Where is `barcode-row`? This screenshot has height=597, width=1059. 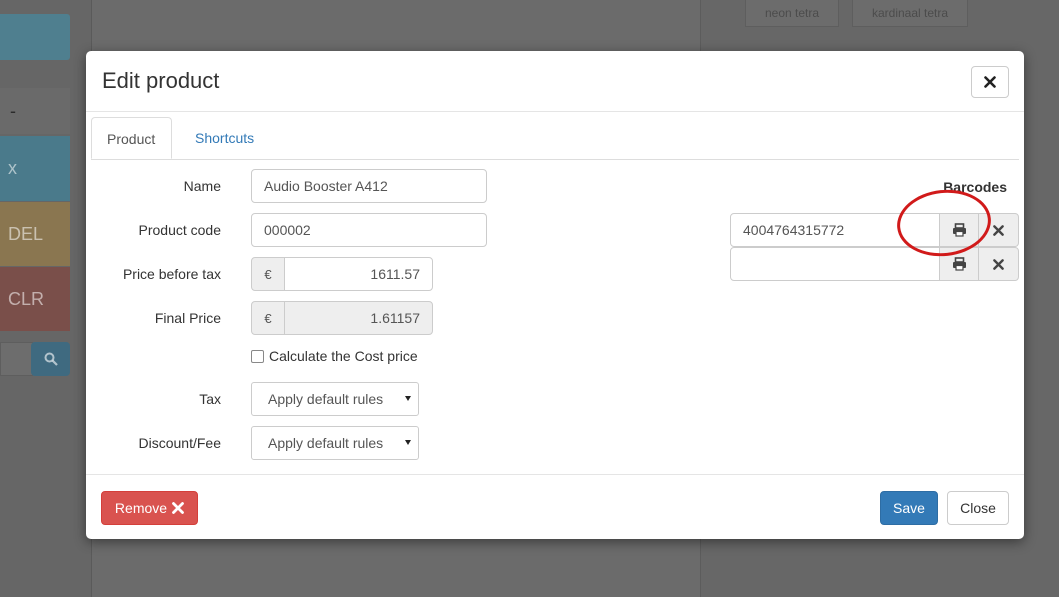
barcode-row is located at coordinates (874, 264).